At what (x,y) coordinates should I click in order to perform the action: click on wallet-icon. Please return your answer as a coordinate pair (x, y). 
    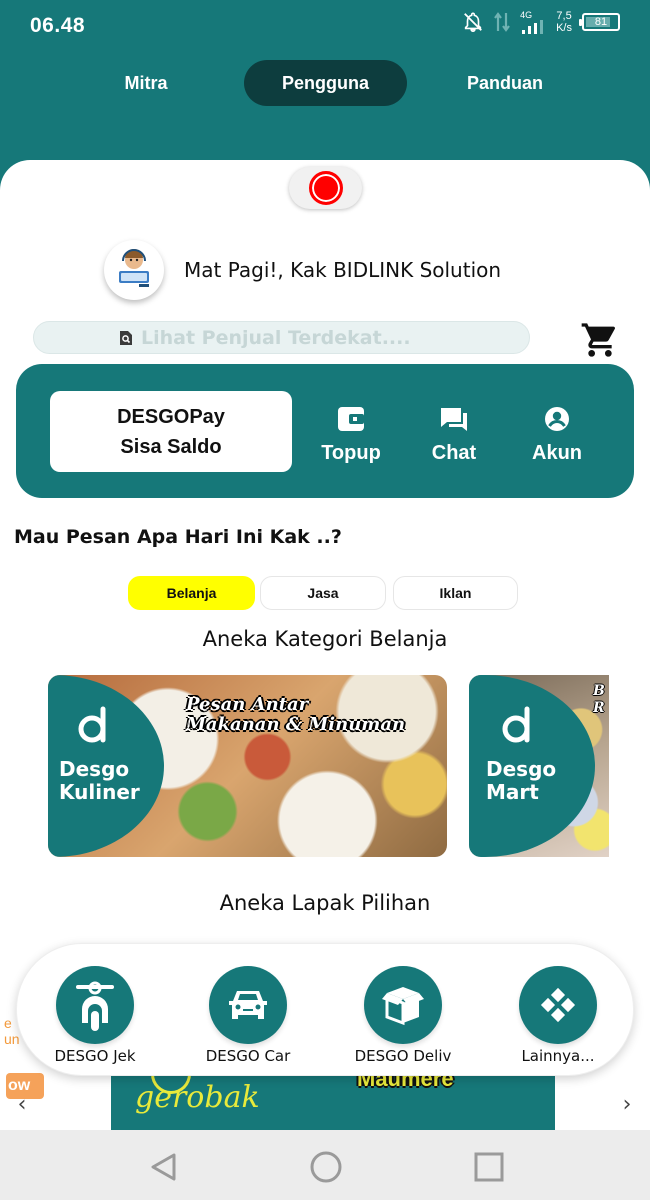
    Looking at the image, I should click on (351, 422).